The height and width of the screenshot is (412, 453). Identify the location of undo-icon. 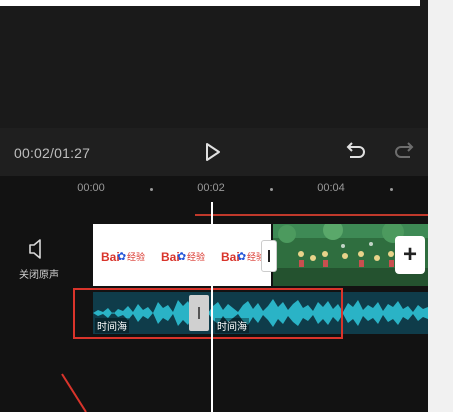
(355, 150).